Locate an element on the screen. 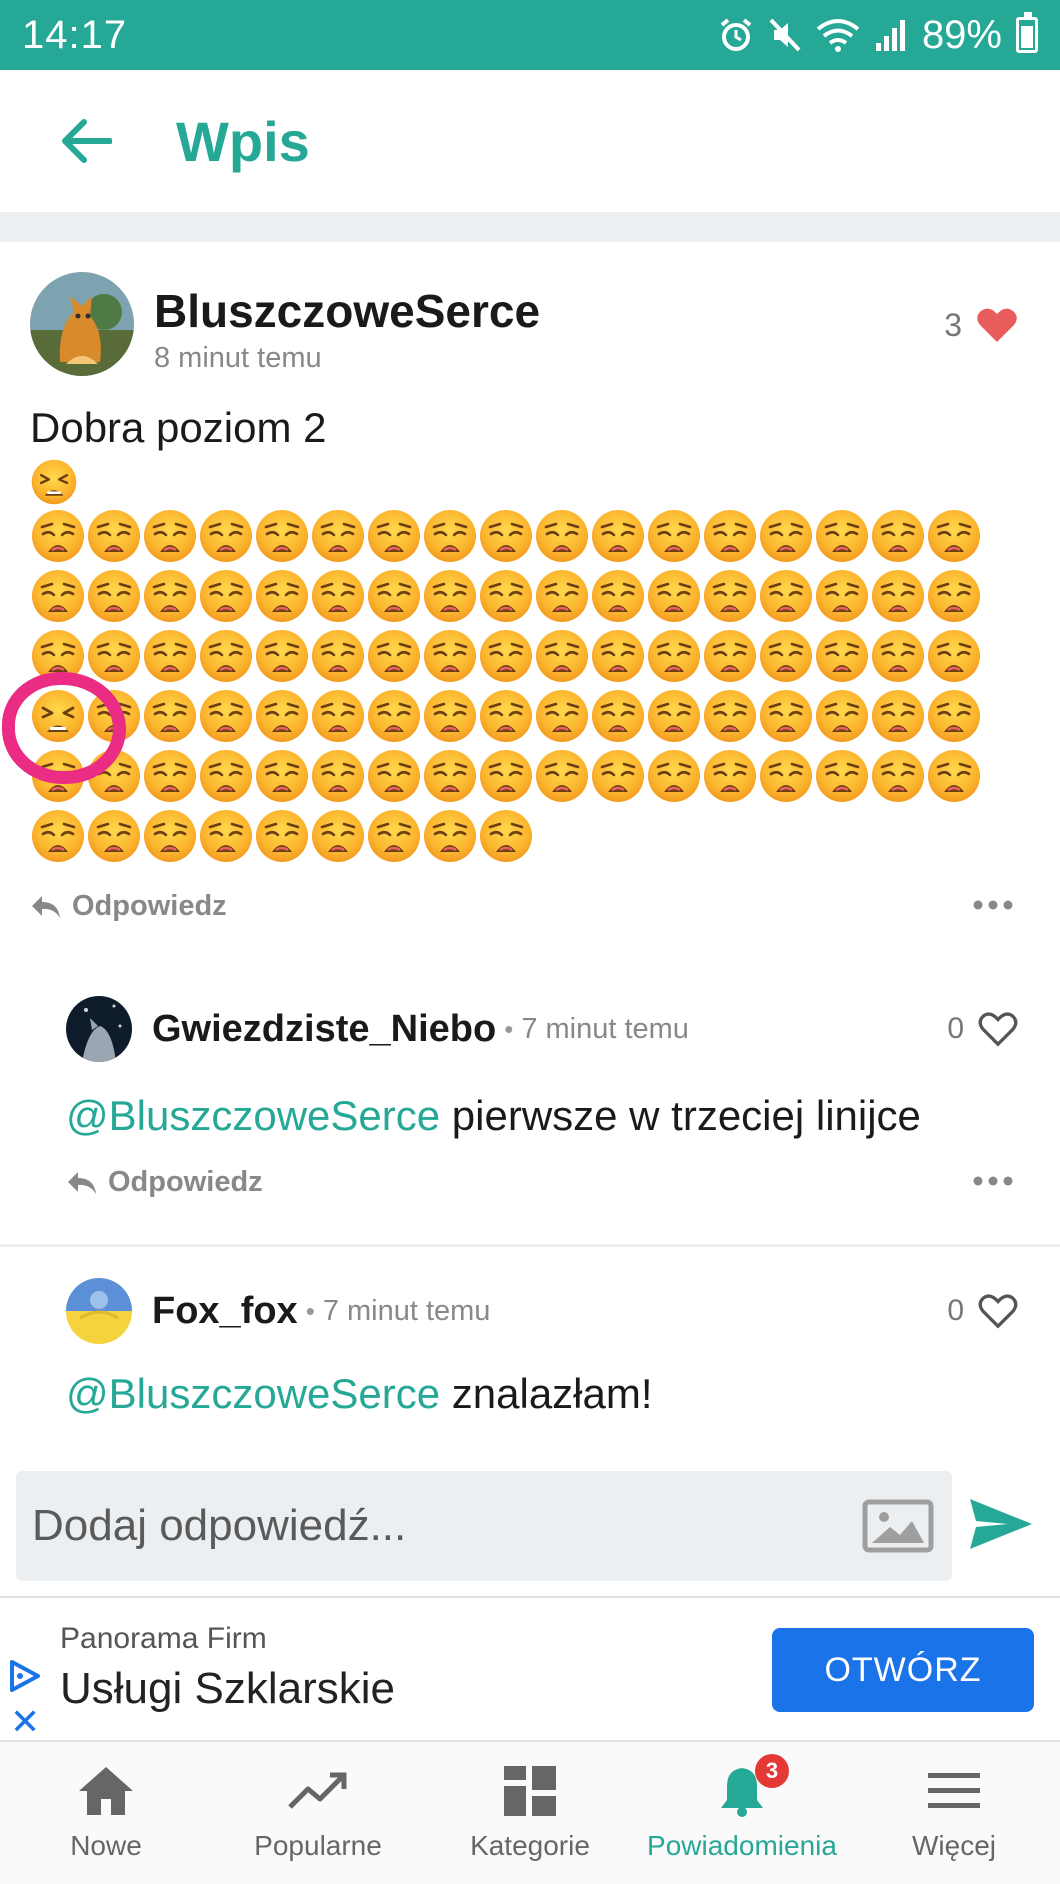 This screenshot has width=1060, height=1884. more-dots-icon is located at coordinates (993, 1180).